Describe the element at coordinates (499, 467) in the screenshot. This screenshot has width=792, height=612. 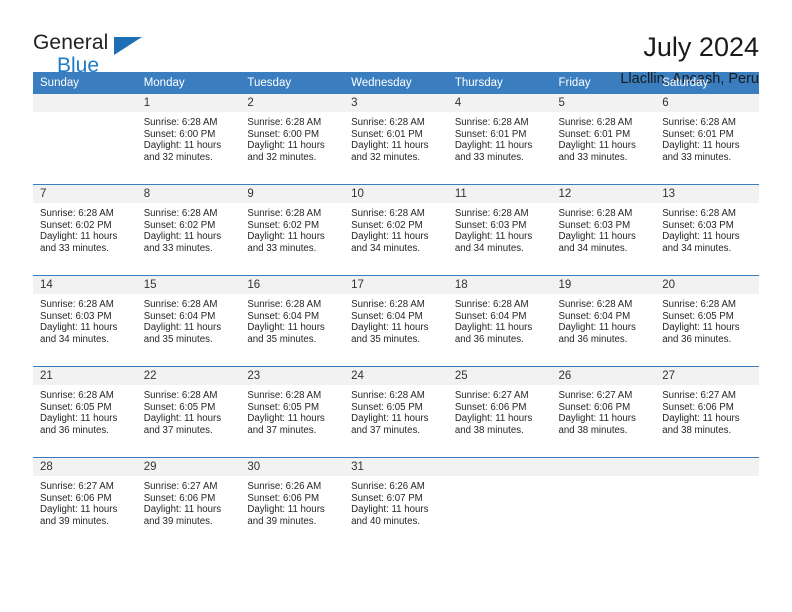
I see `day-number` at that location.